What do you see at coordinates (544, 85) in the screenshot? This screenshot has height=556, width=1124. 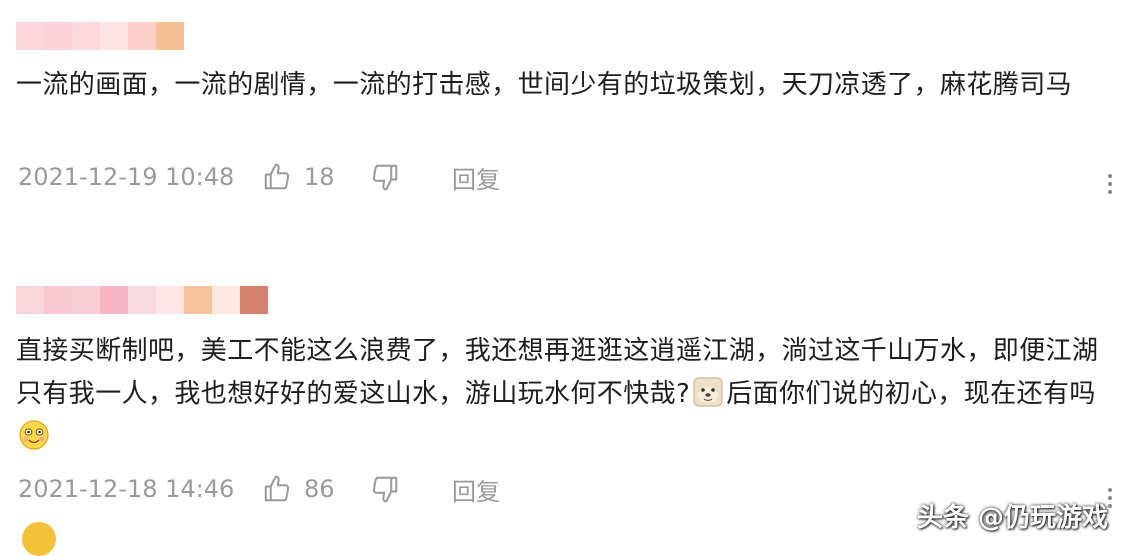 I see `comment-text: 一流的画面，一流的剧情，一流的打击感，世间少有的垃圾策划，天刀凉透了，麻花腾司马` at bounding box center [544, 85].